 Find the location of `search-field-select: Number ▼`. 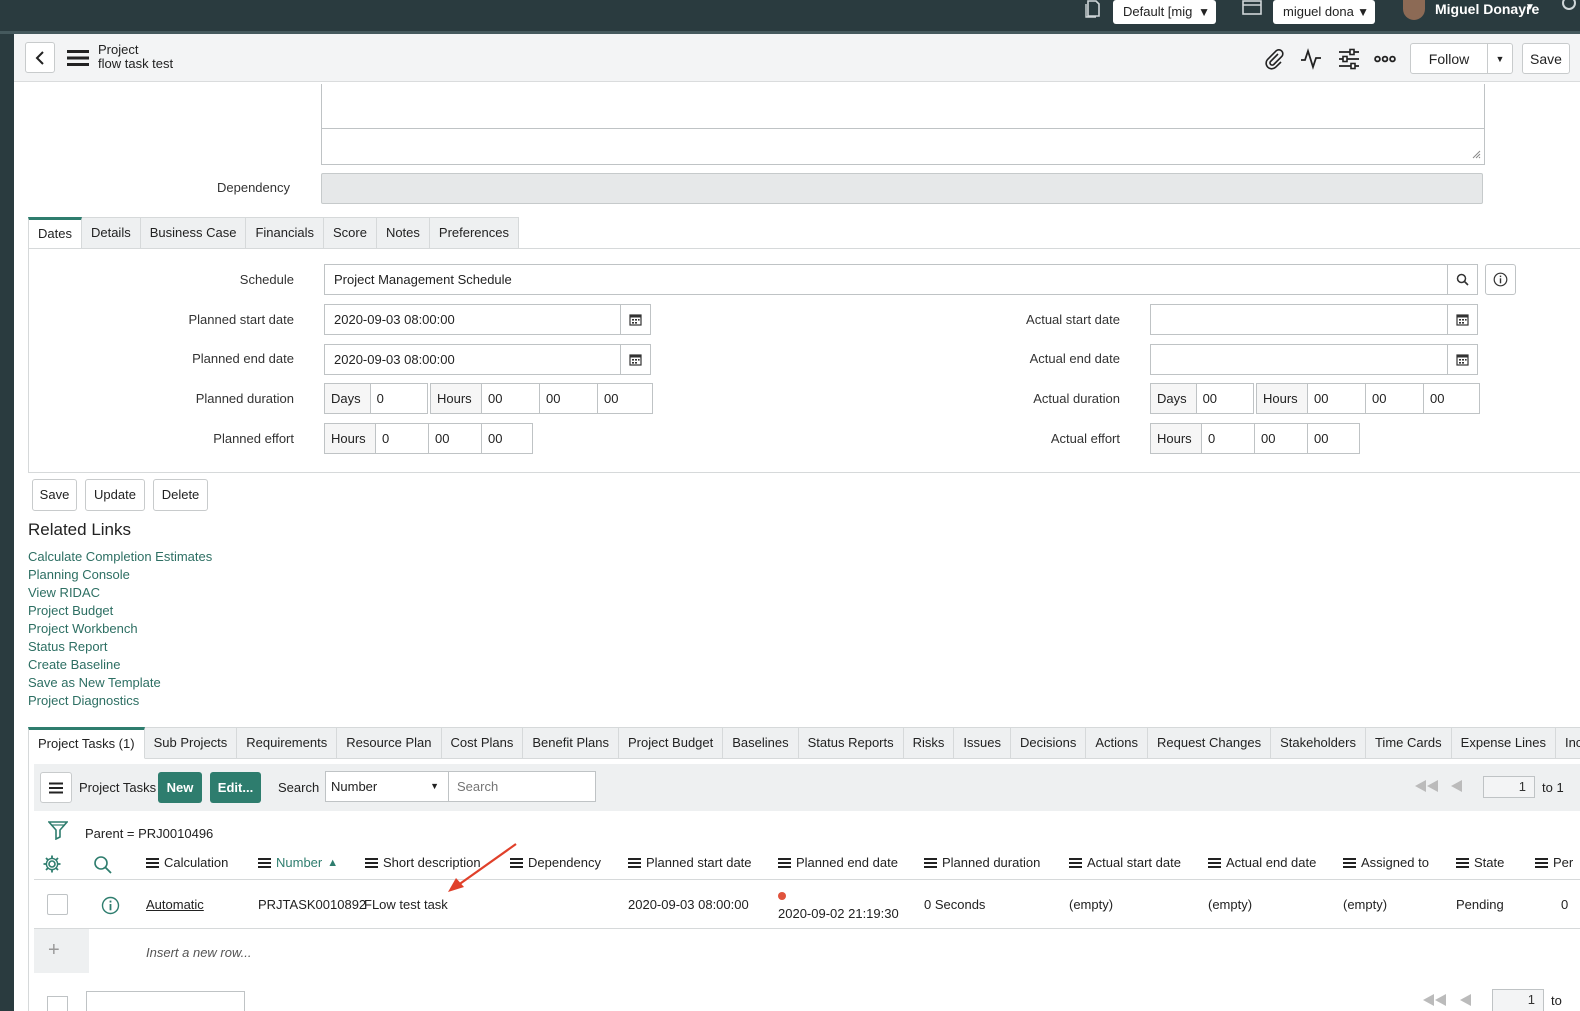

search-field-select: Number ▼ is located at coordinates (387, 786).